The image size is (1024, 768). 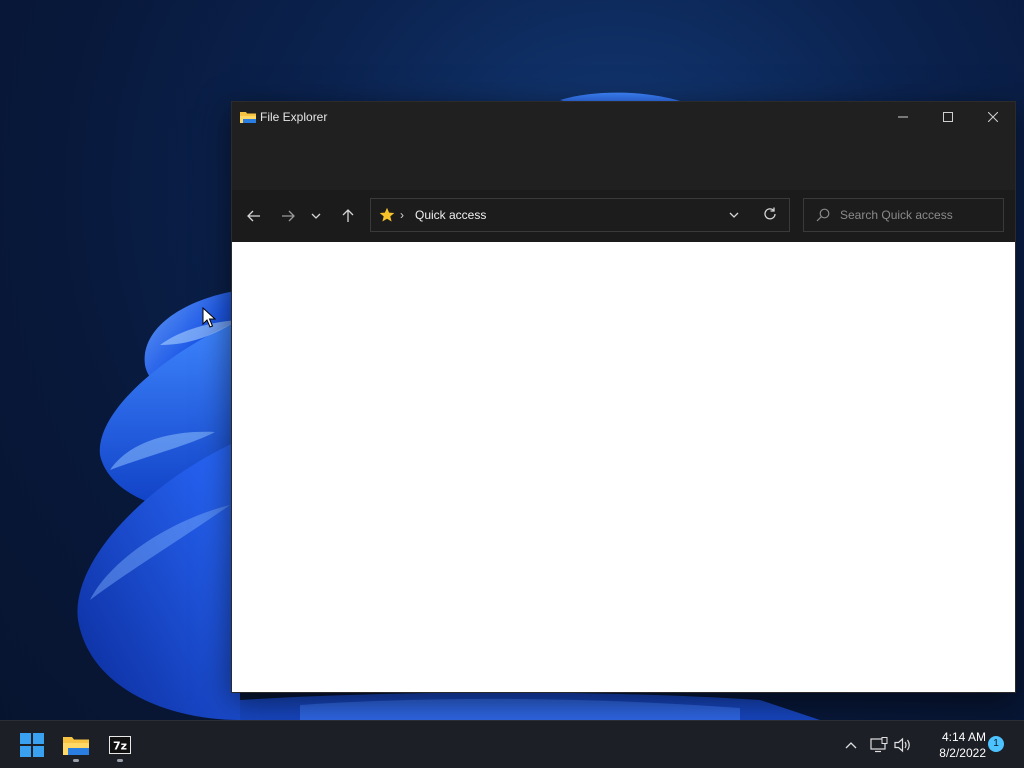 What do you see at coordinates (952, 745) in the screenshot?
I see `clock: 4:14 AM 8/2/2022` at bounding box center [952, 745].